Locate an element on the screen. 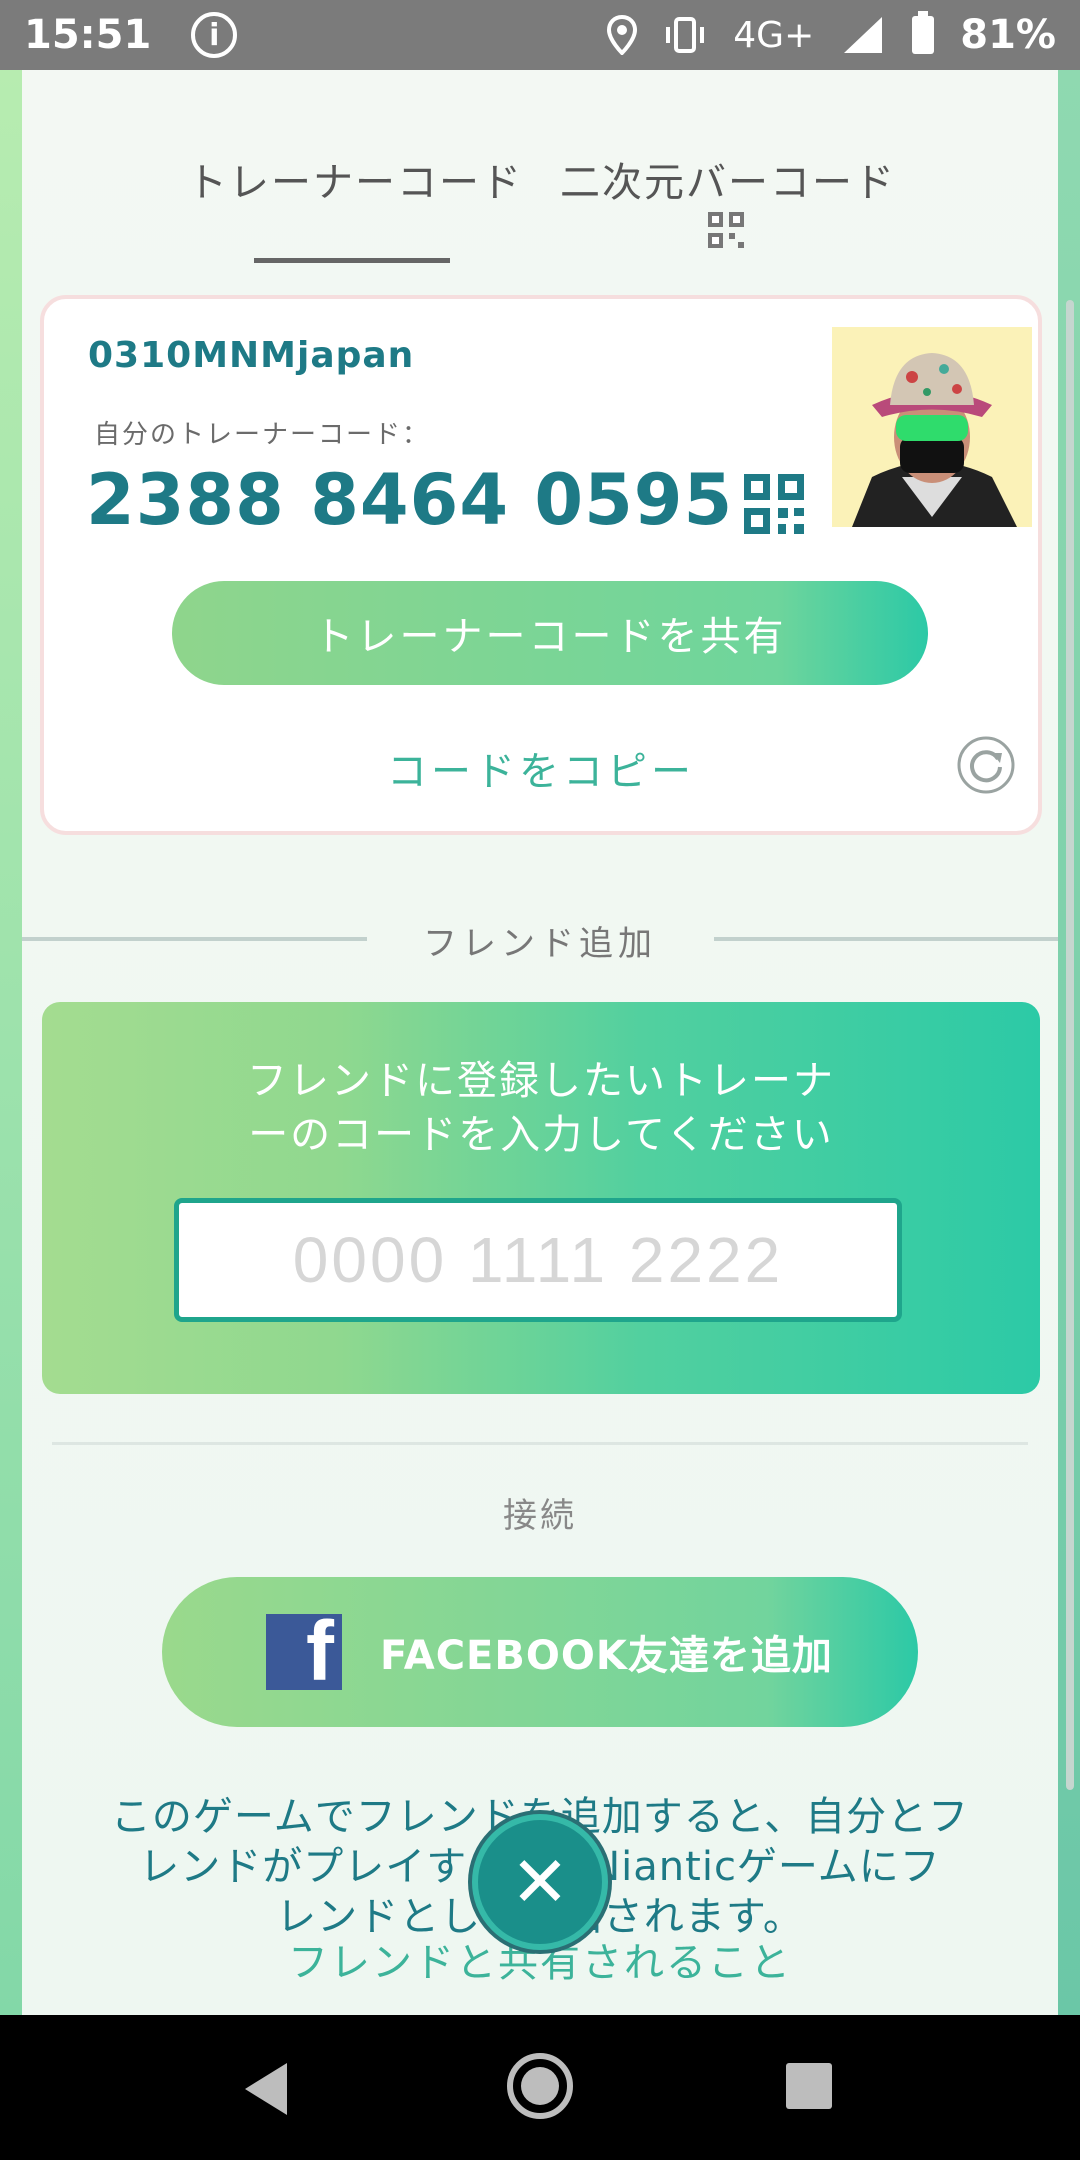  close-icon: ✕ is located at coordinates (540, 1882).